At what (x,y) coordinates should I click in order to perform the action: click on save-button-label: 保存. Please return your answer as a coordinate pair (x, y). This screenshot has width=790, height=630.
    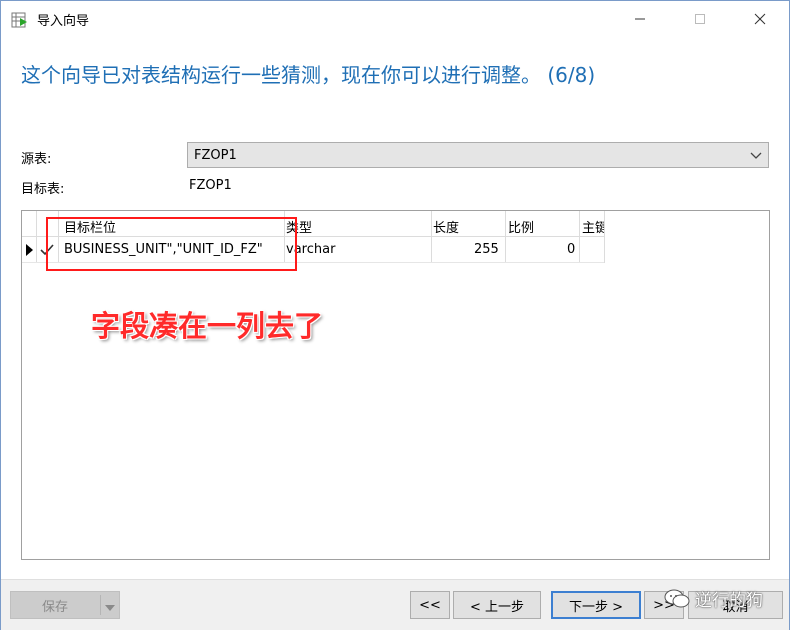
    Looking at the image, I should click on (54, 607).